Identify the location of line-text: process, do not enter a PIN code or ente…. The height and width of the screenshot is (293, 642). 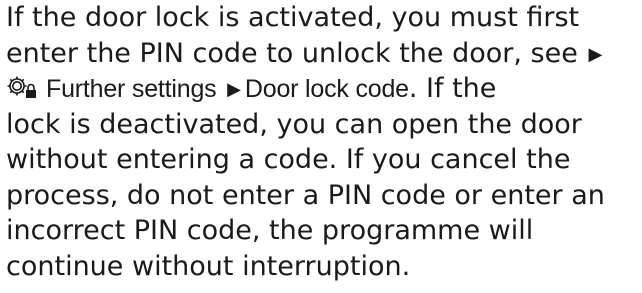
(305, 195).